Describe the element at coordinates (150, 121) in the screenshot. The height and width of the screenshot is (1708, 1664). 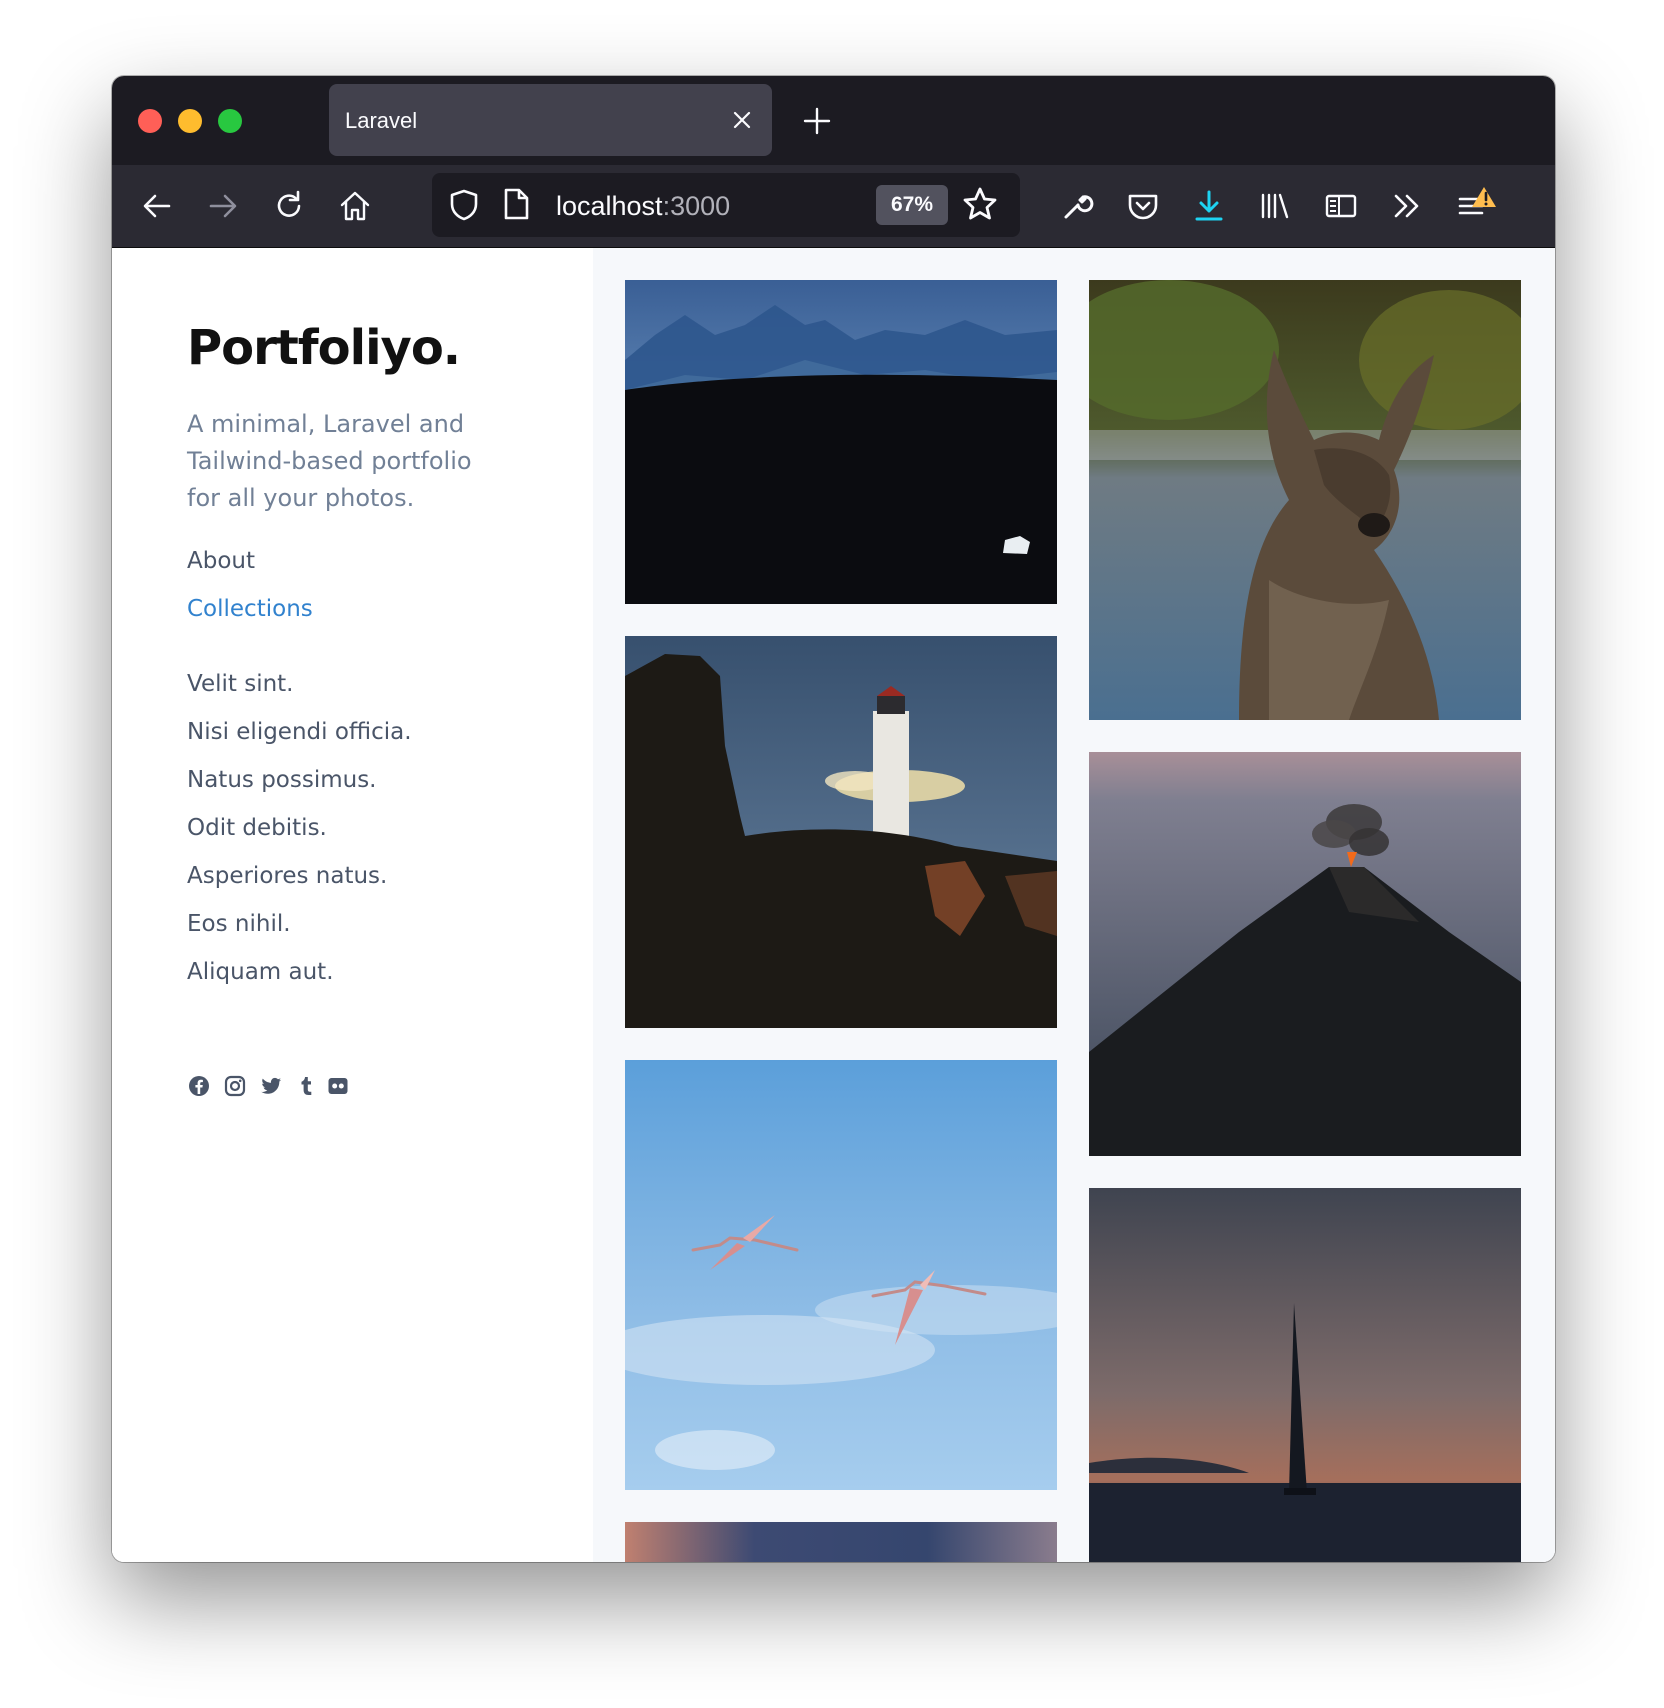
I see `close-window-button` at that location.